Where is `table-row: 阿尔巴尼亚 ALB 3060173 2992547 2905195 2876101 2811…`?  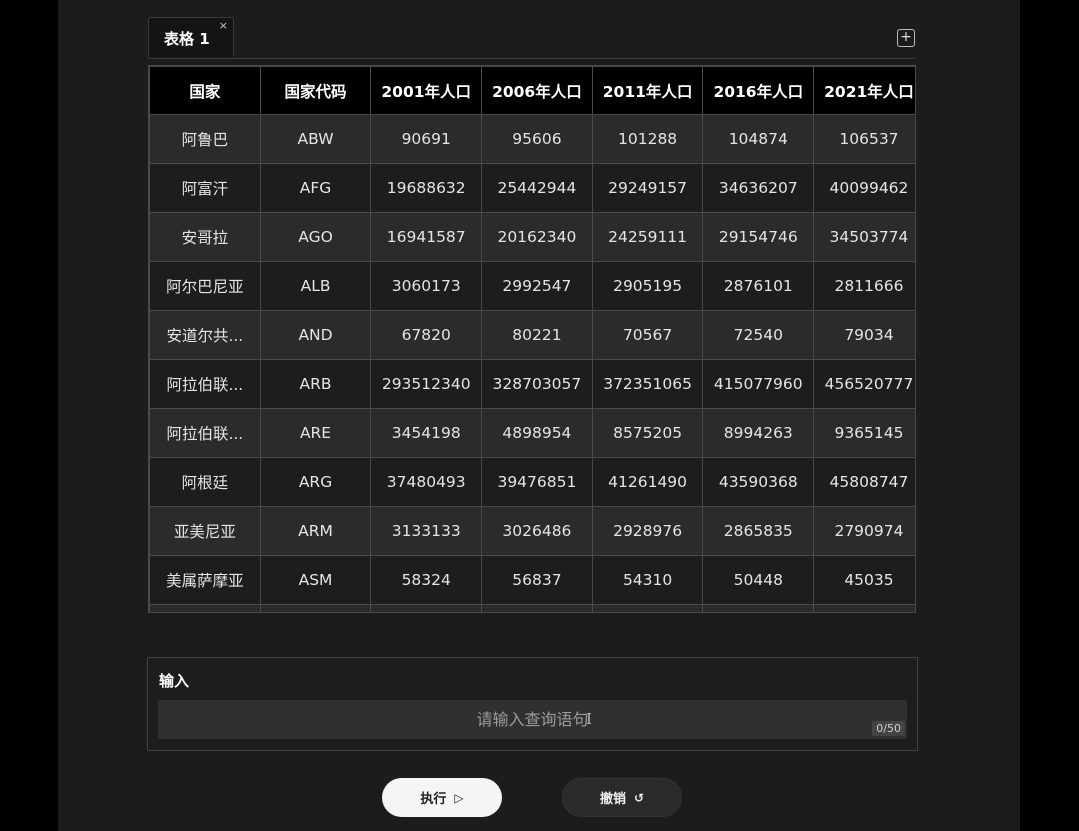
table-row: 阿尔巴尼亚 ALB 3060173 2992547 2905195 2876101 2811… is located at coordinates (532, 286).